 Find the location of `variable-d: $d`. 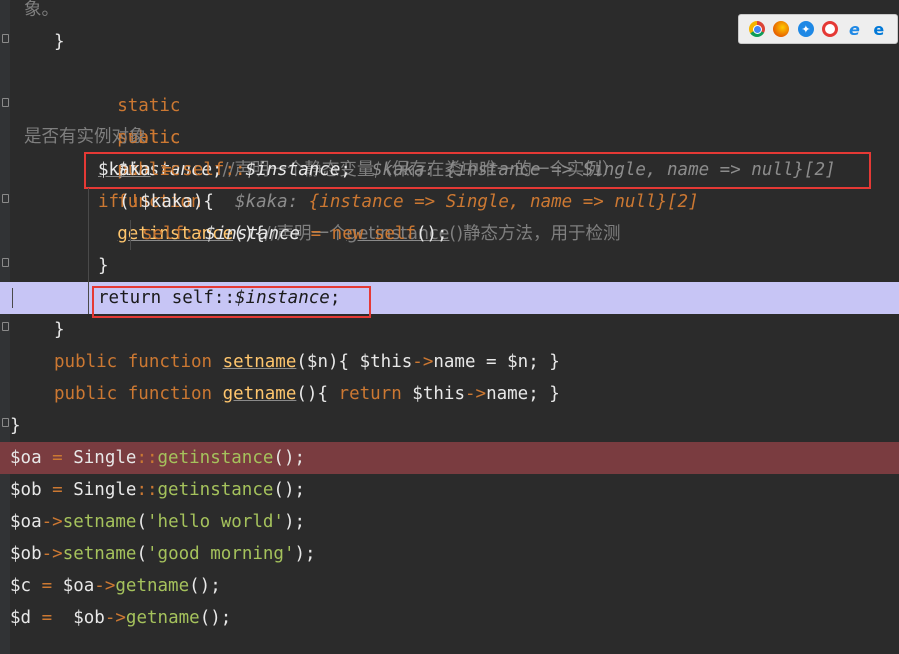

variable-d: $d is located at coordinates (21, 618).